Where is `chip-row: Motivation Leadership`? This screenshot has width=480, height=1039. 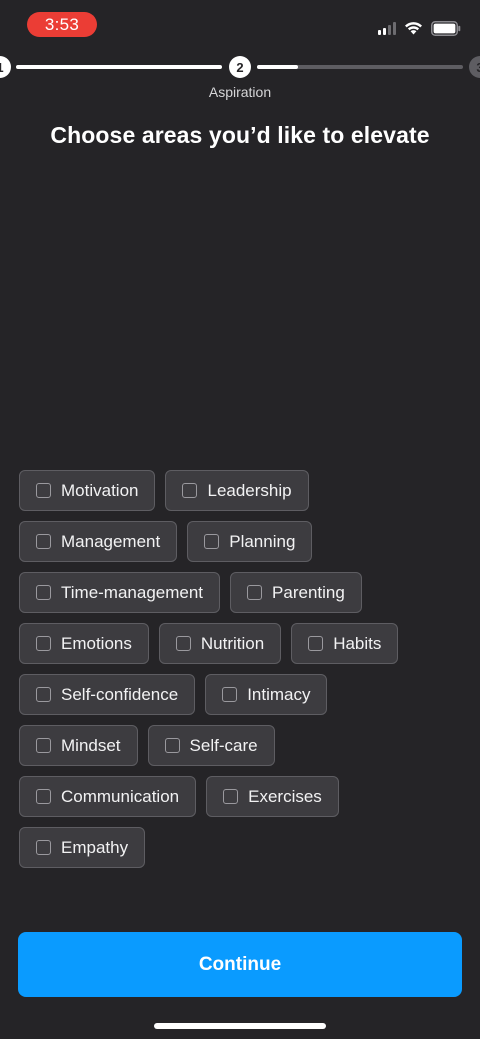
chip-row: Motivation Leadership is located at coordinates (241, 490).